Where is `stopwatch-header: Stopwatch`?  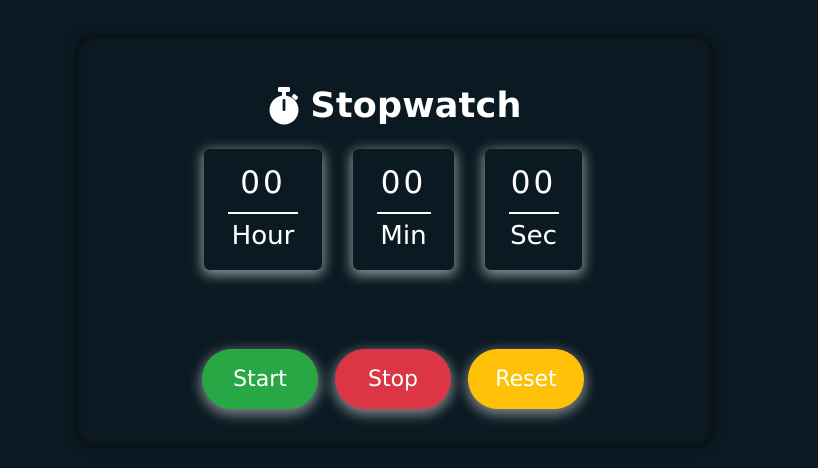 stopwatch-header: Stopwatch is located at coordinates (395, 106).